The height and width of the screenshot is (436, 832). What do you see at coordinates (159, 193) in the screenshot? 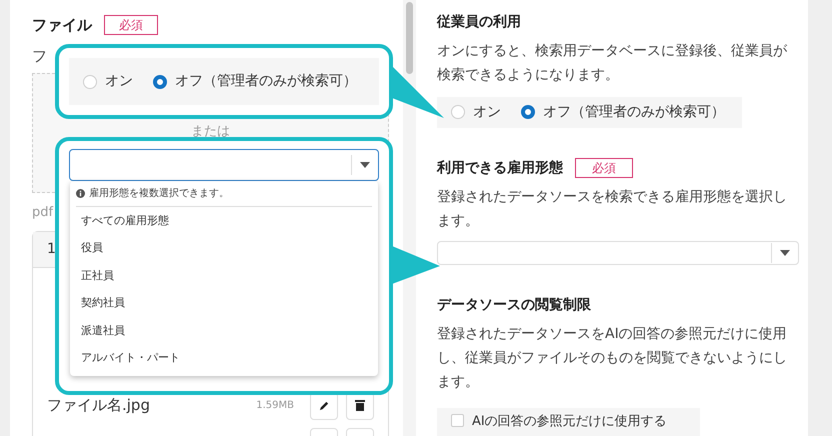
I see `dropdown-hint: 雇用形態を複数選択できます。` at bounding box center [159, 193].